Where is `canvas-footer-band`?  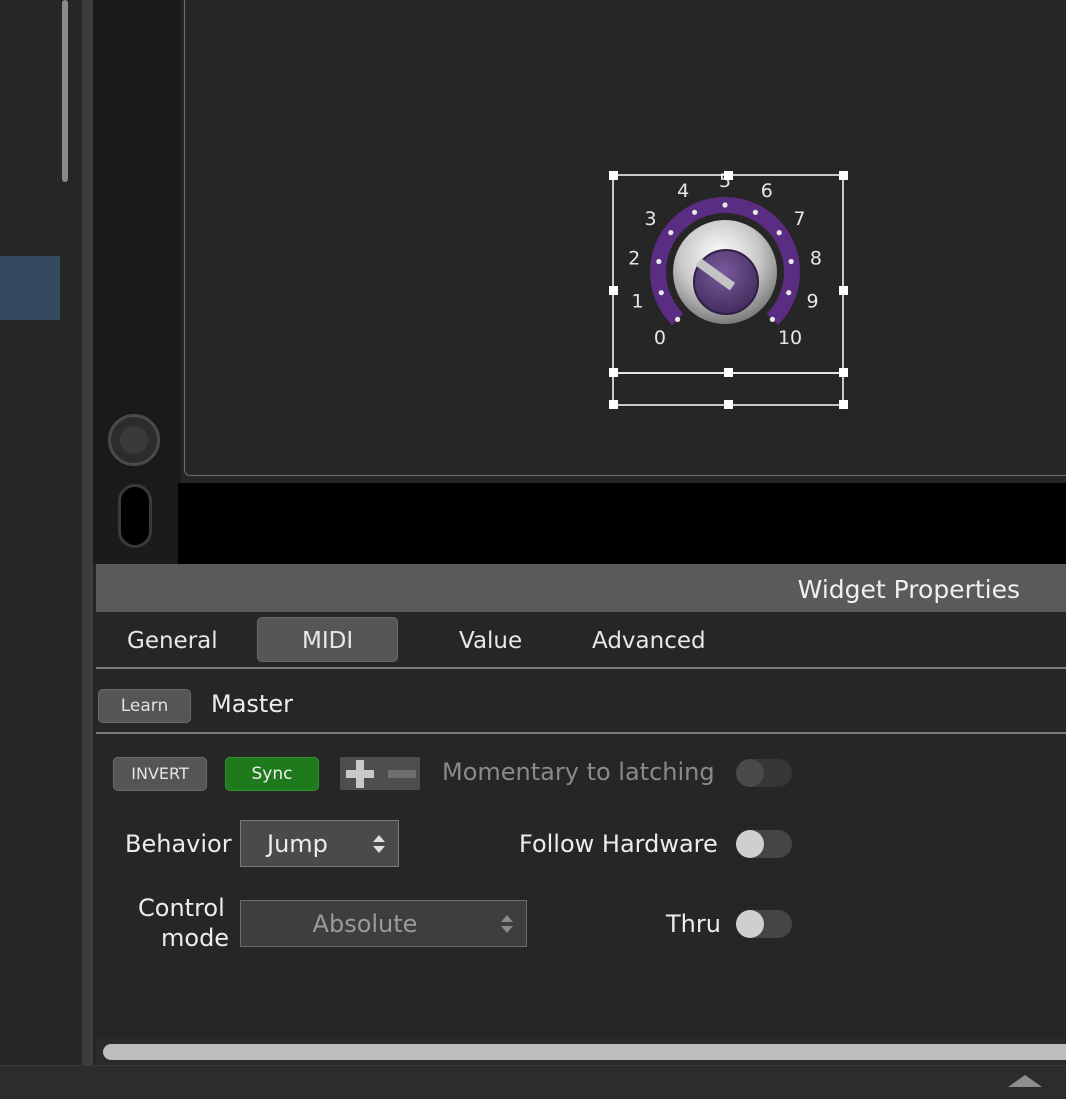 canvas-footer-band is located at coordinates (579, 523).